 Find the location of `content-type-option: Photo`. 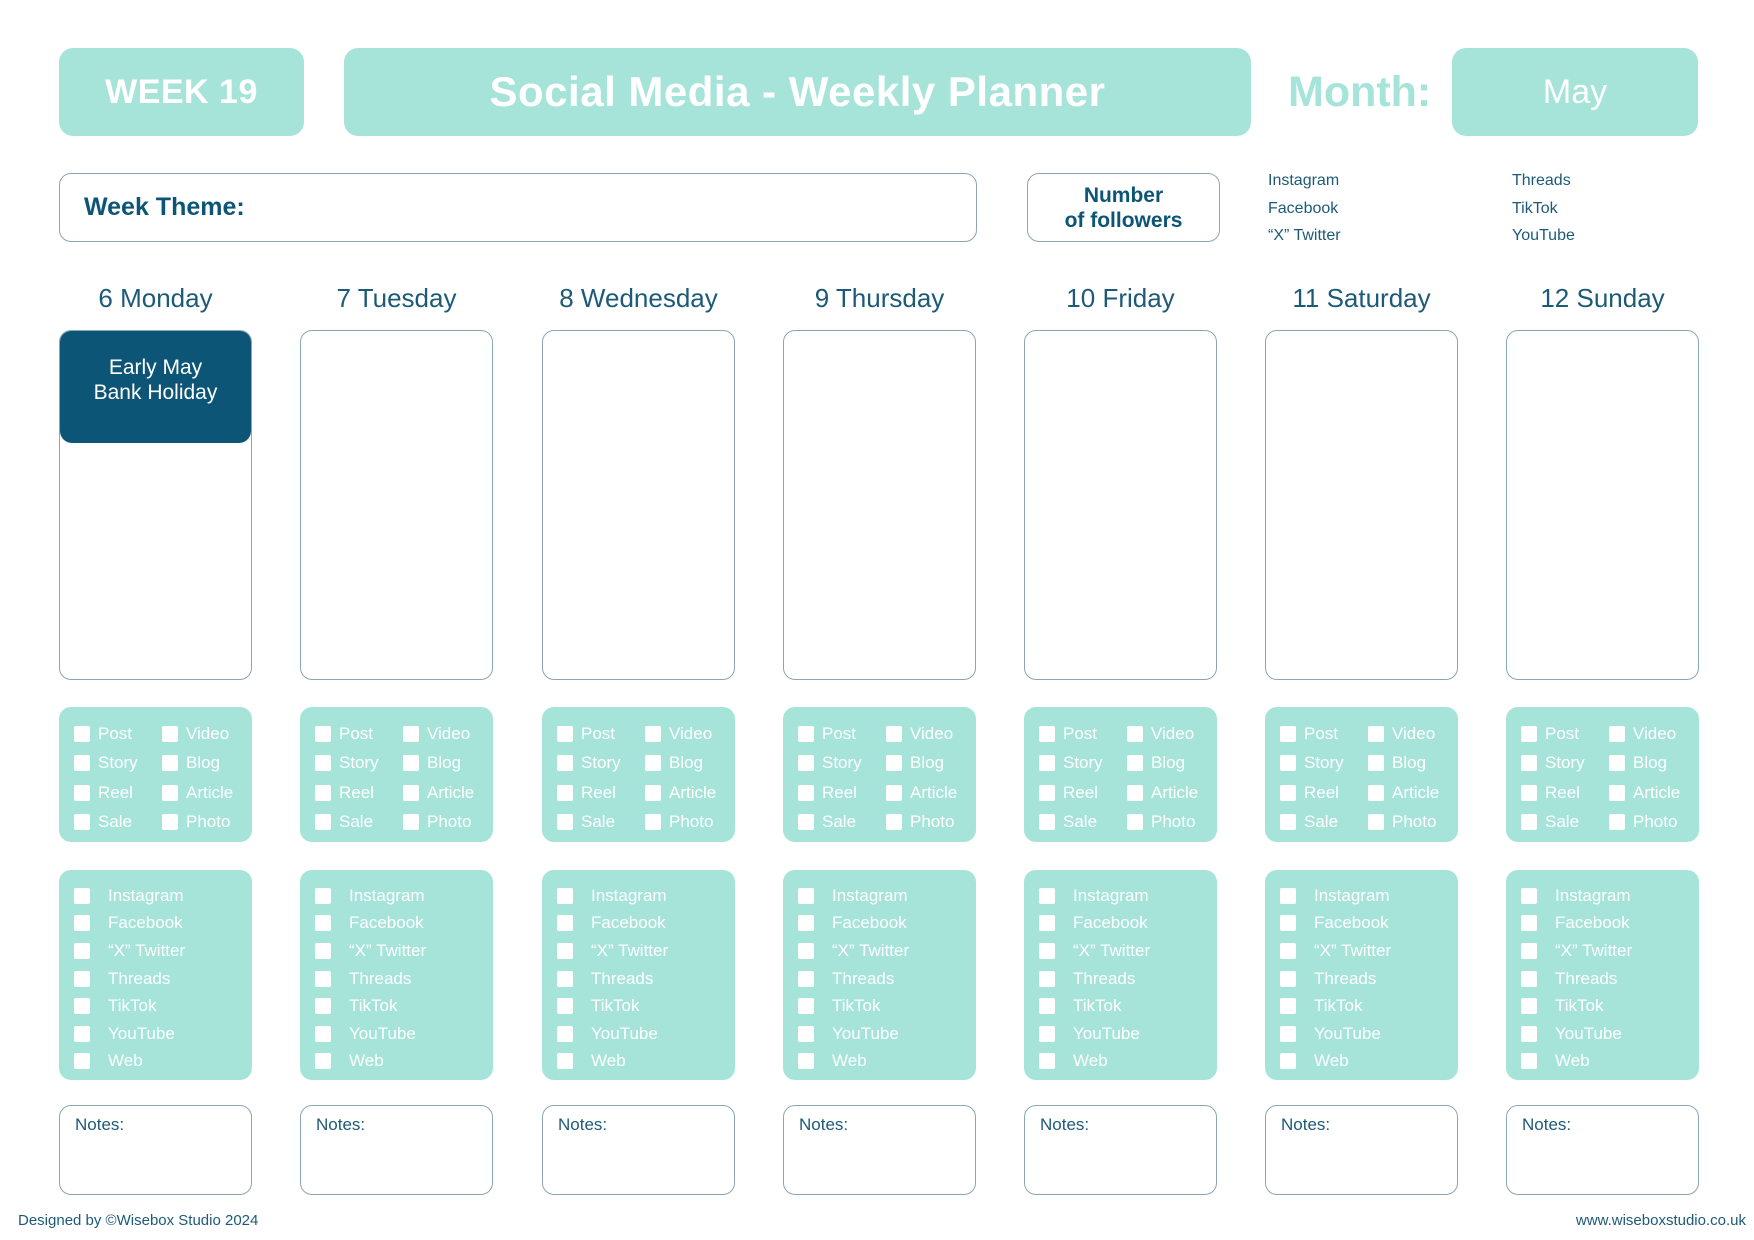

content-type-option: Photo is located at coordinates (1659, 823).